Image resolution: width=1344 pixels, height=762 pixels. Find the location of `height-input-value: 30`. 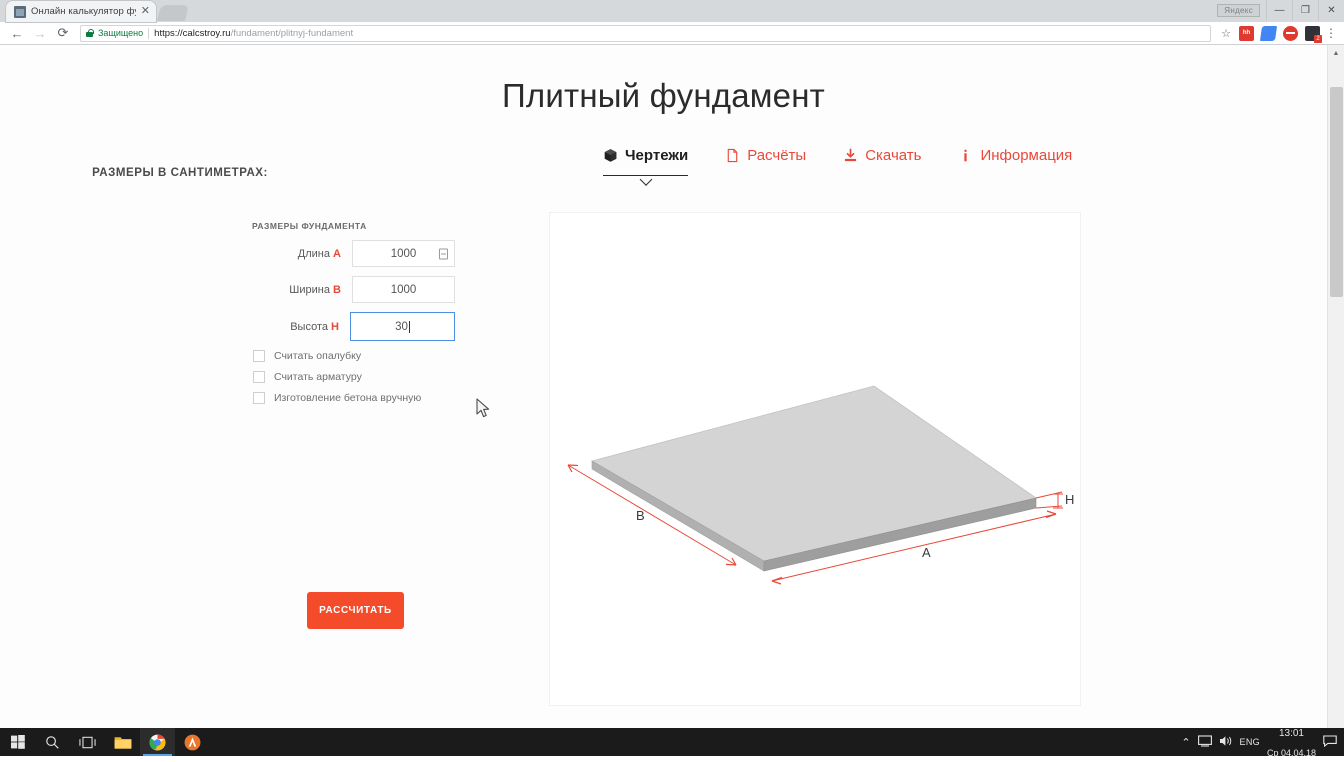

height-input-value: 30 is located at coordinates (401, 326).